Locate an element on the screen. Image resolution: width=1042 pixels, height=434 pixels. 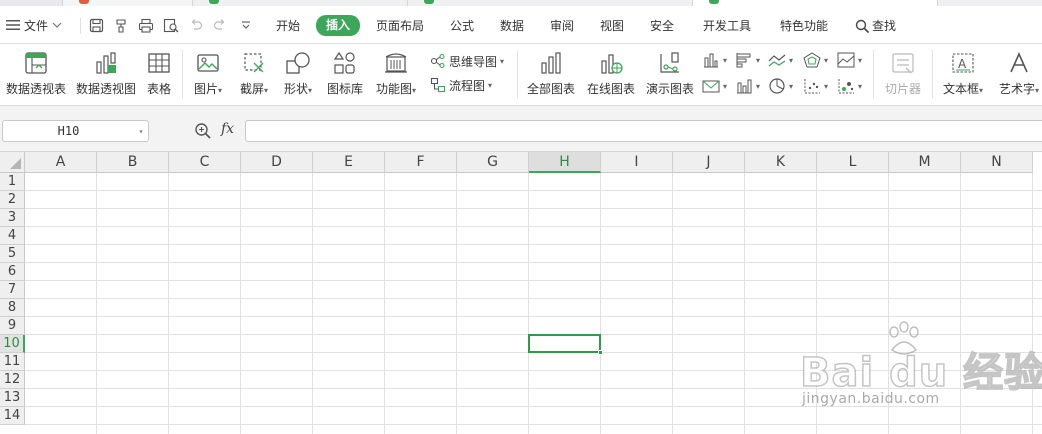
table-button: 表格 is located at coordinates (159, 74).